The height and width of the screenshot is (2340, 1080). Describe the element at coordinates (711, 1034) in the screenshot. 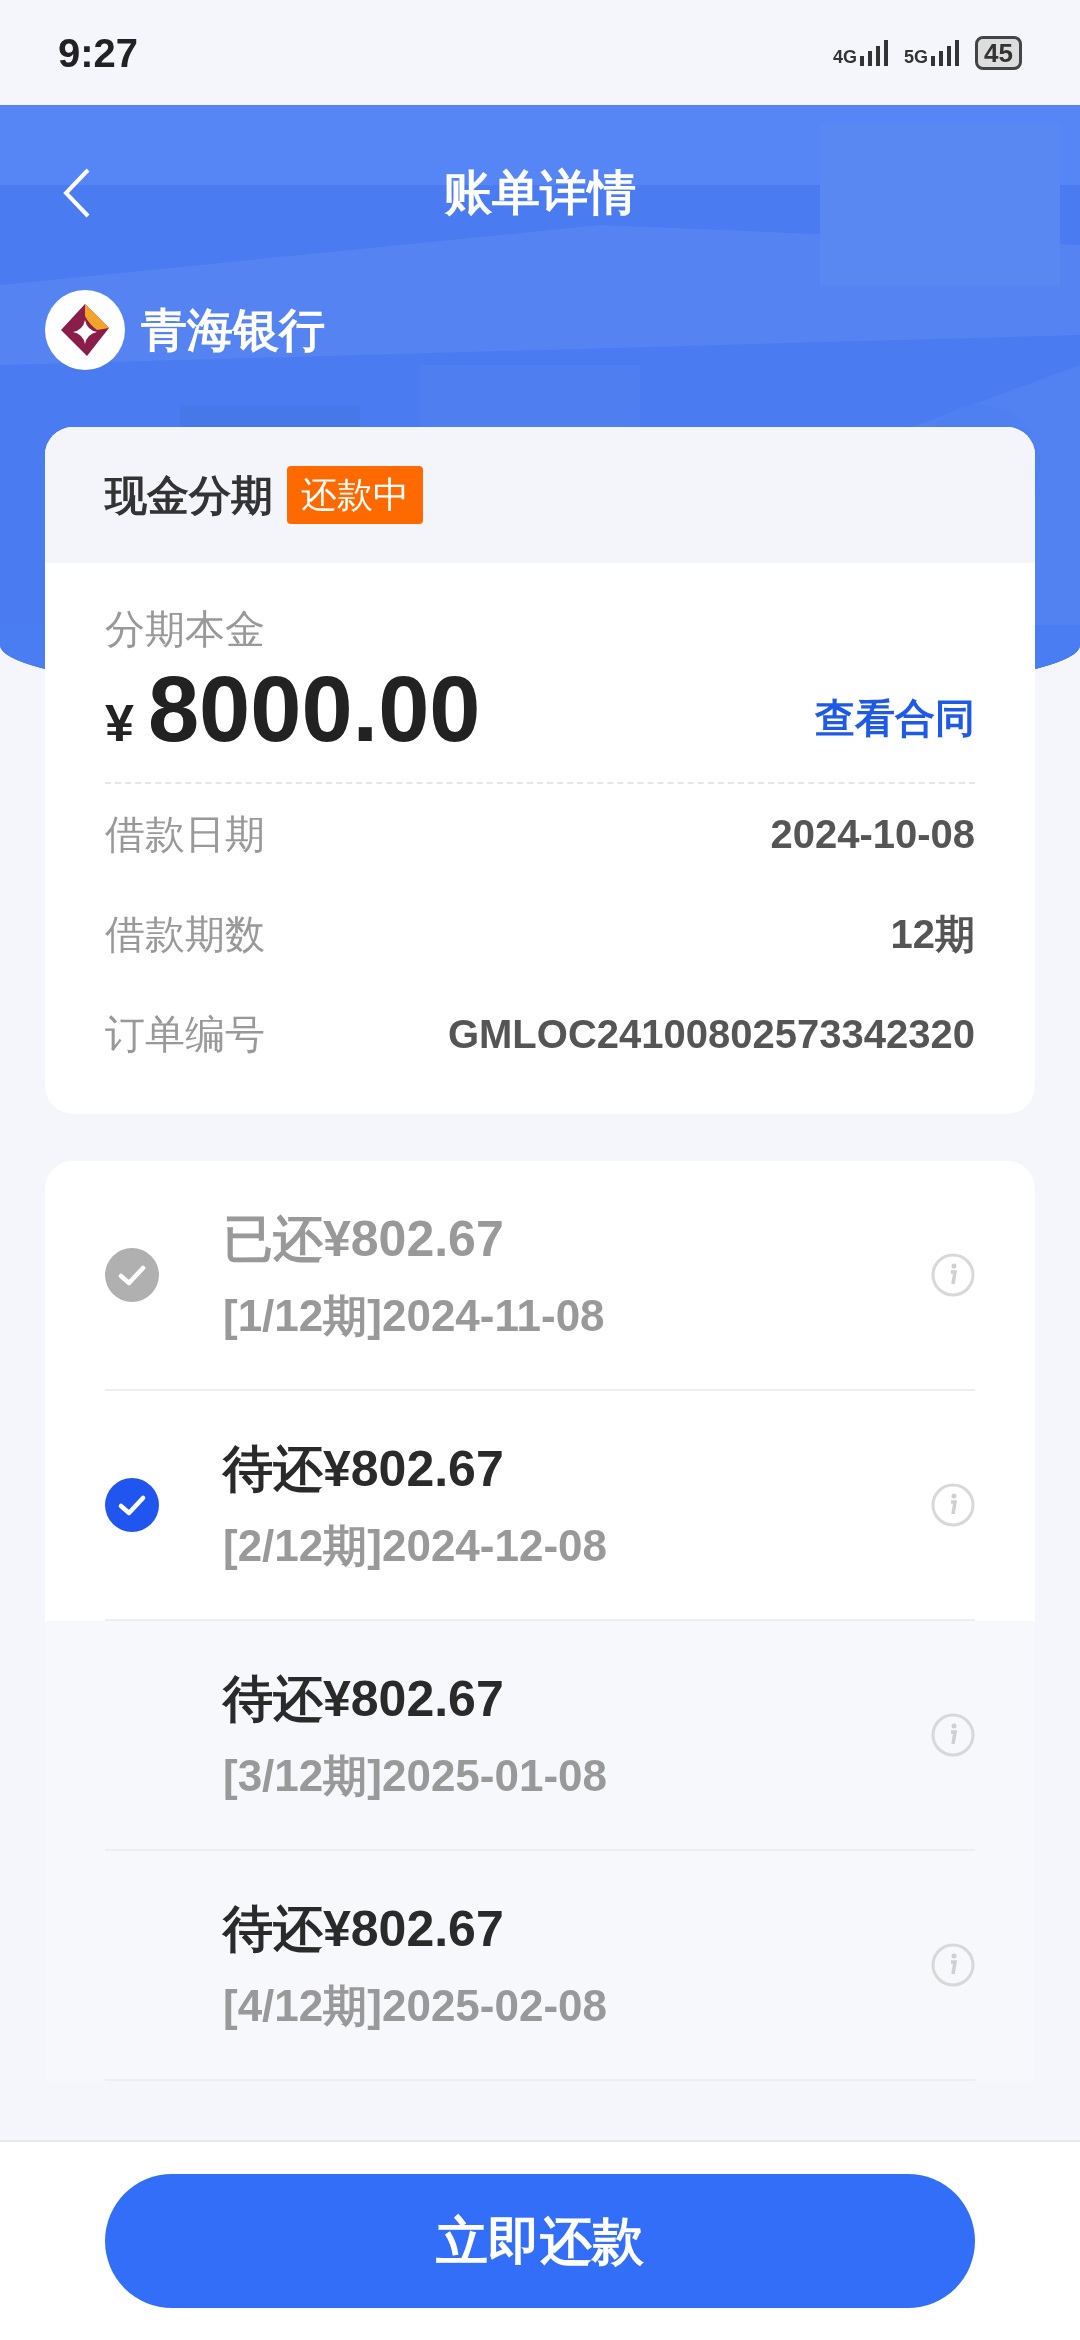

I see `detail-value: GMLOC24100802573342320` at that location.